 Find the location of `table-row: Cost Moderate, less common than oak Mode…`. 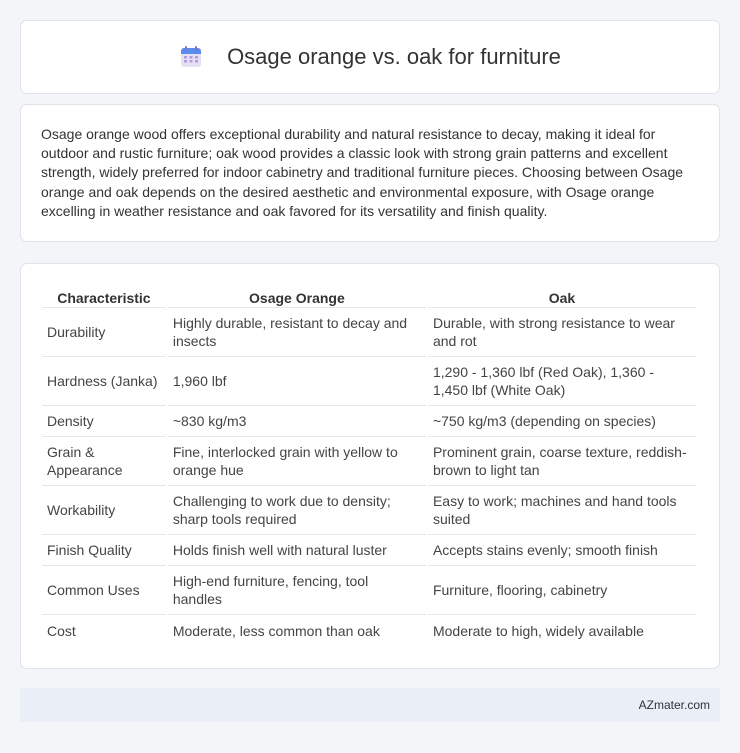

table-row: Cost Moderate, less common than oak Mode… is located at coordinates (369, 630).